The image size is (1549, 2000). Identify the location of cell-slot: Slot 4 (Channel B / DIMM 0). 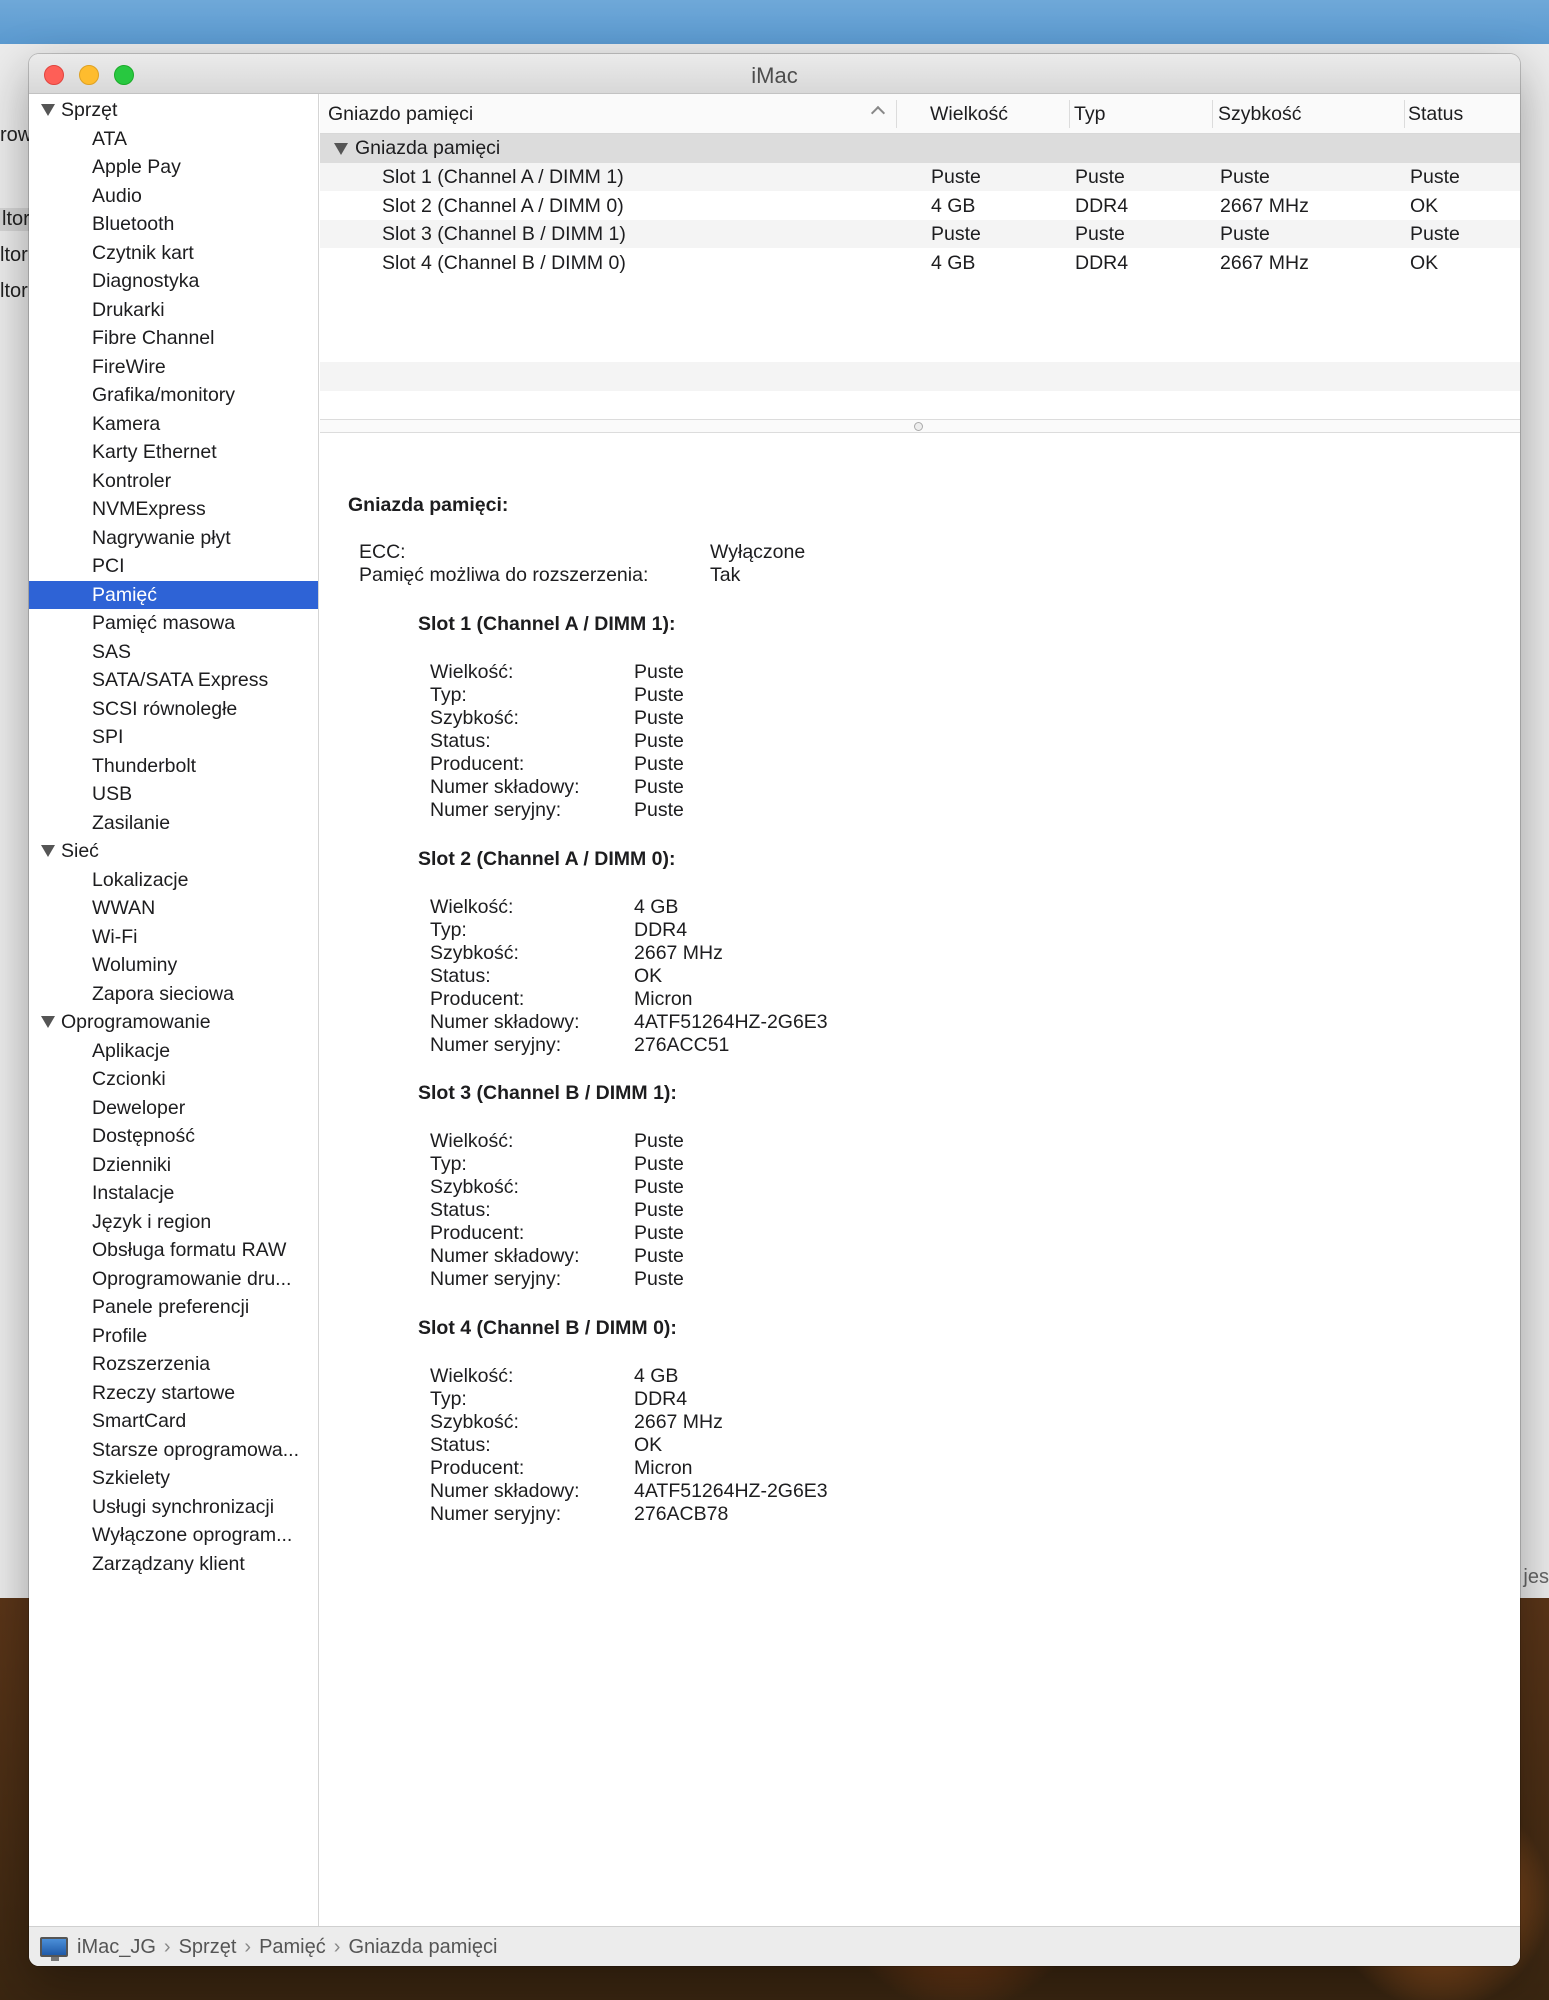
(504, 262).